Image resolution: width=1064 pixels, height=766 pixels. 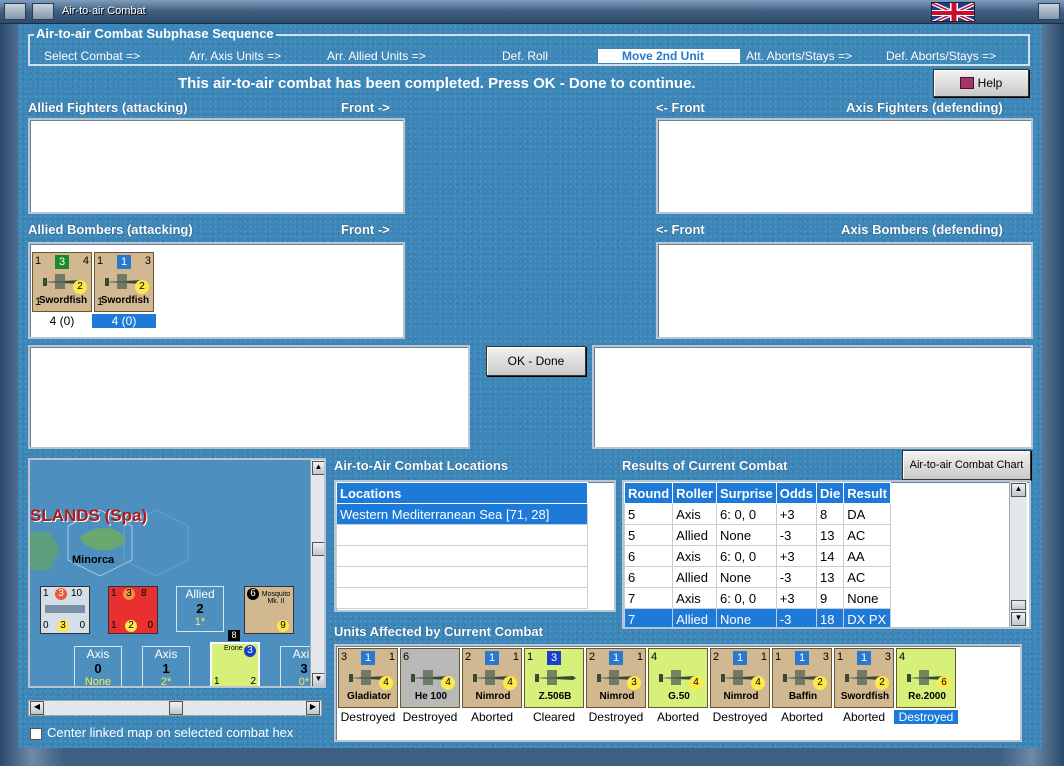 What do you see at coordinates (616, 717) in the screenshot?
I see `affected-unit-status-4: Destroyed` at bounding box center [616, 717].